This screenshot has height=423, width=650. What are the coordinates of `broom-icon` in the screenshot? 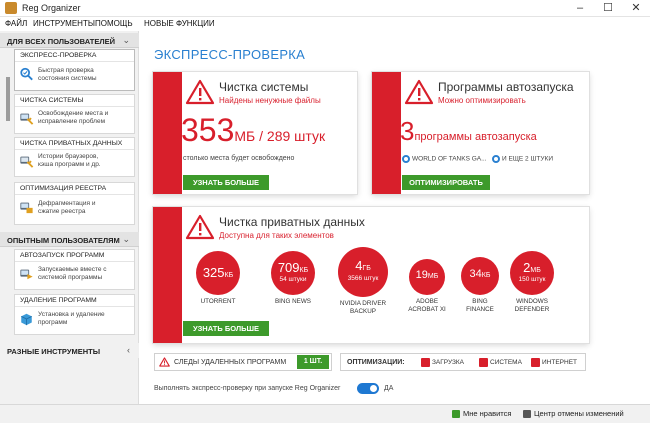 It's located at (27, 119).